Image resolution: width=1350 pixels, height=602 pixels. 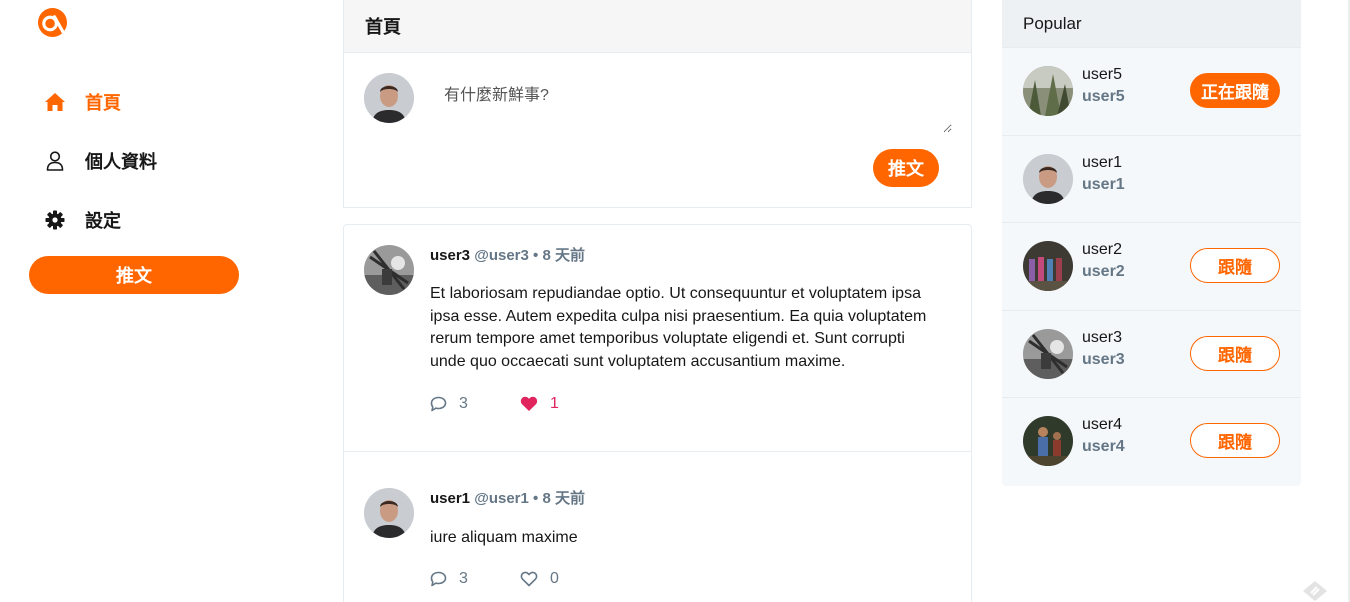 I want to click on home-icon, so click(x=55, y=102).